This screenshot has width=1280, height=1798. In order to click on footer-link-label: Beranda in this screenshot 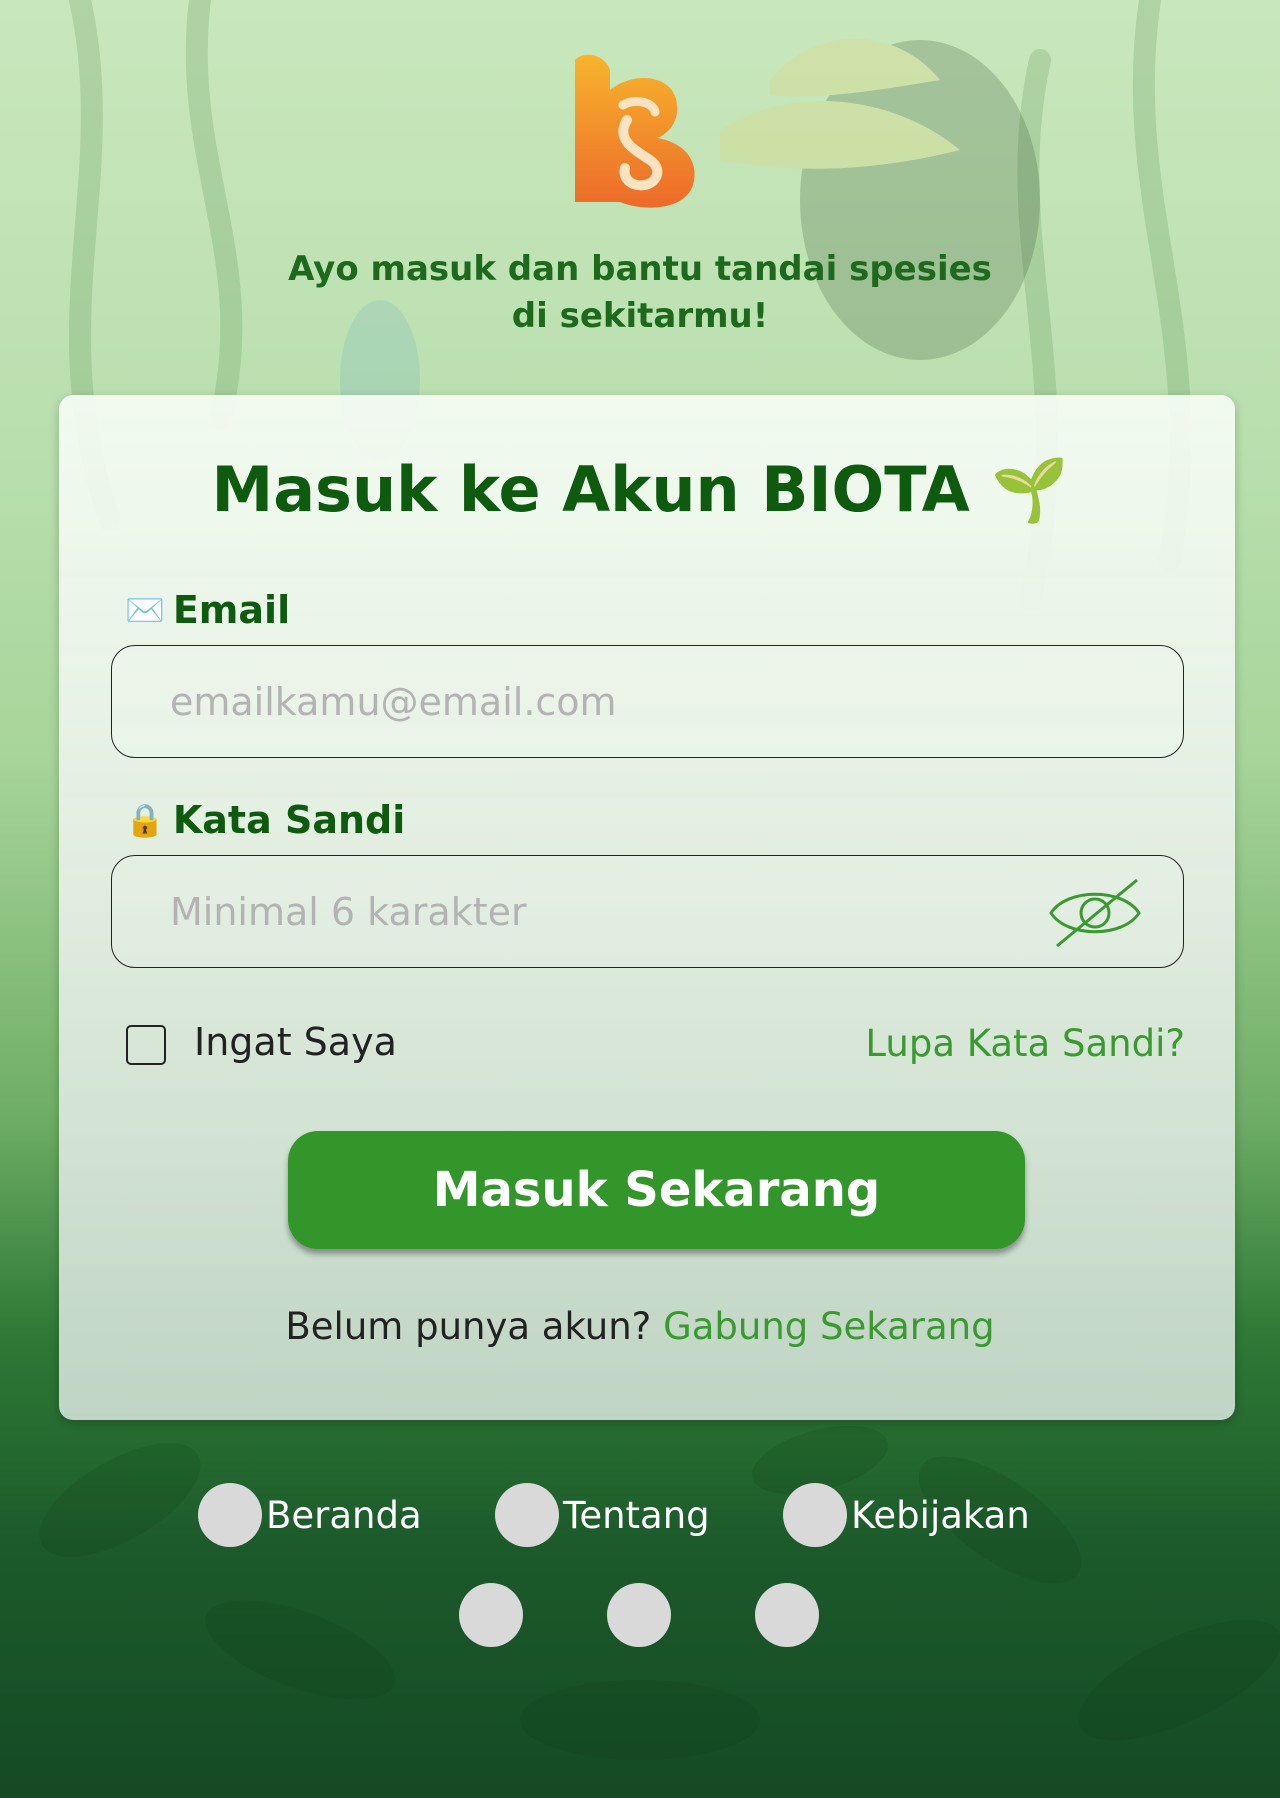, I will do `click(344, 1515)`.